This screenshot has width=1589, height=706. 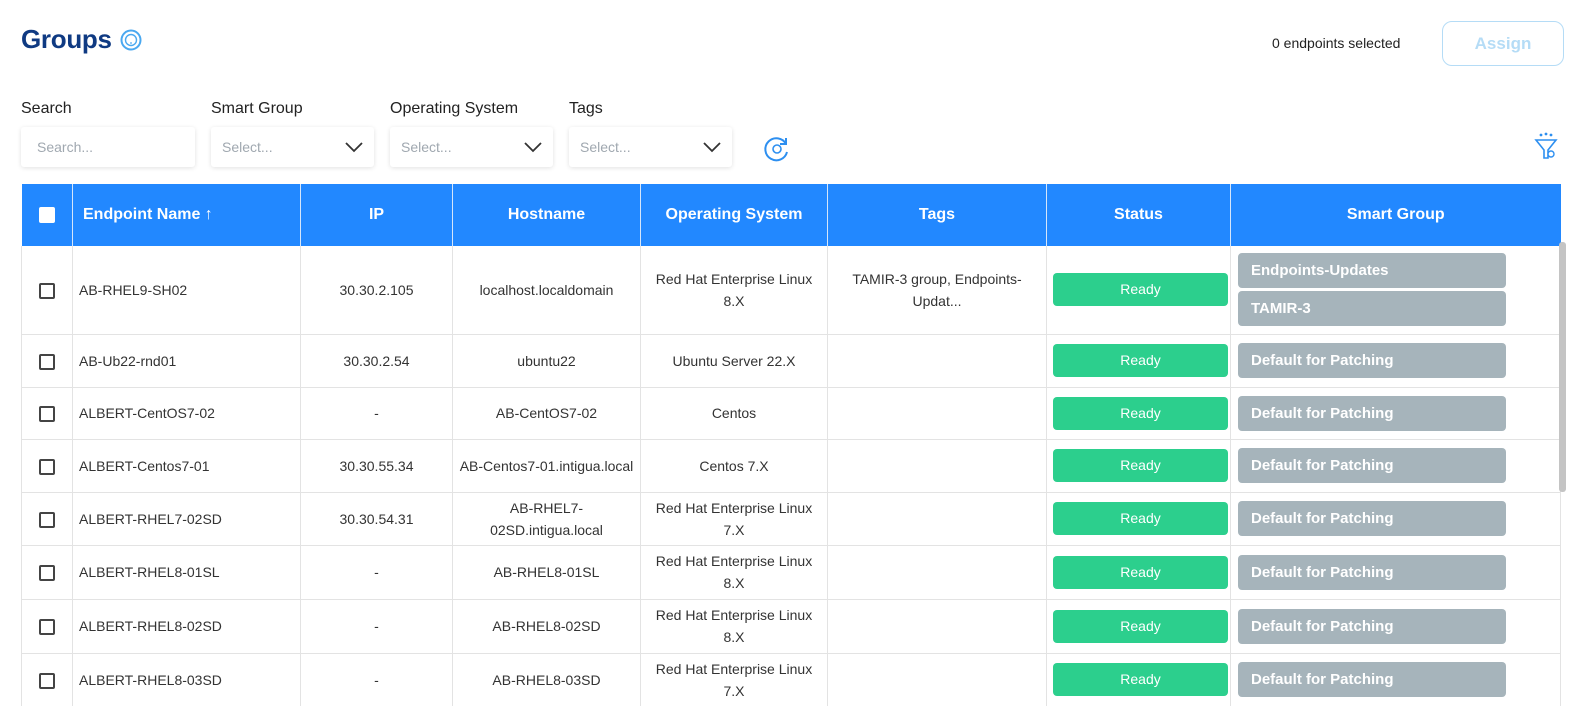 I want to click on column-operating-system: Operating System, so click(x=734, y=215).